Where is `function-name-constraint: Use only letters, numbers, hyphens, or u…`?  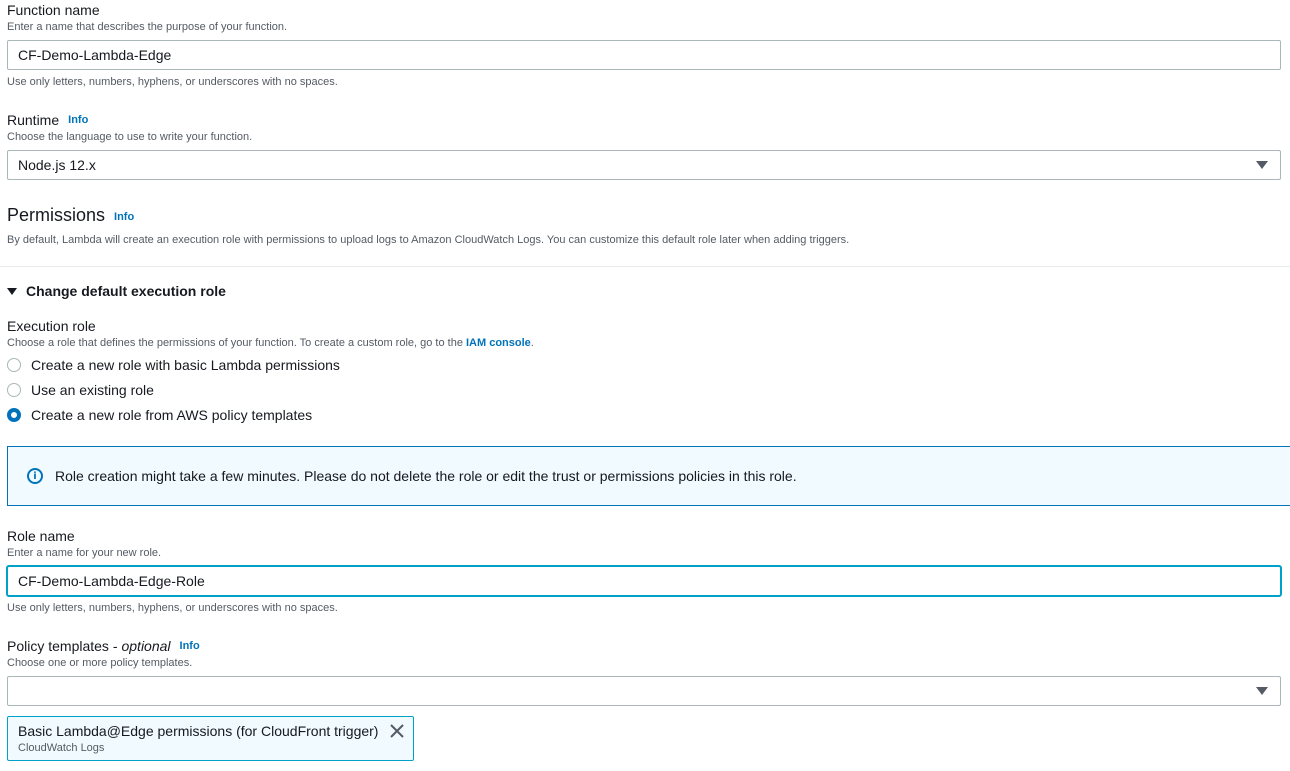
function-name-constraint: Use only letters, numbers, hyphens, or u… is located at coordinates (172, 82).